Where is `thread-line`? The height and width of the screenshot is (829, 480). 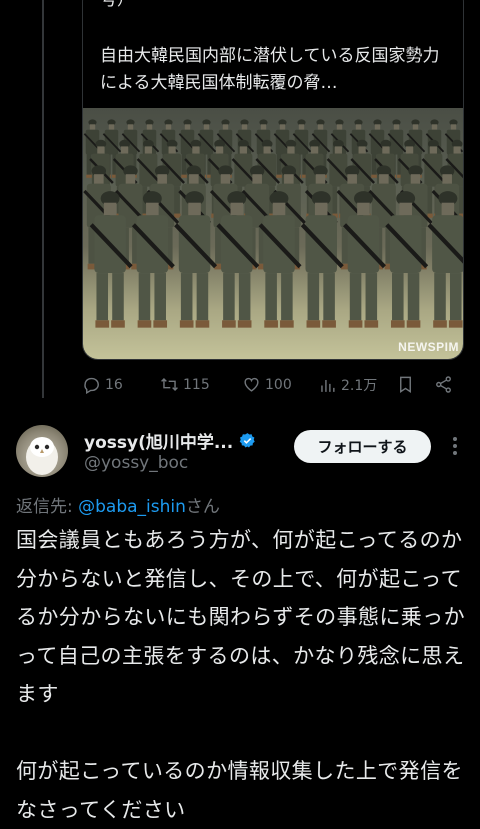
thread-line is located at coordinates (43, 199).